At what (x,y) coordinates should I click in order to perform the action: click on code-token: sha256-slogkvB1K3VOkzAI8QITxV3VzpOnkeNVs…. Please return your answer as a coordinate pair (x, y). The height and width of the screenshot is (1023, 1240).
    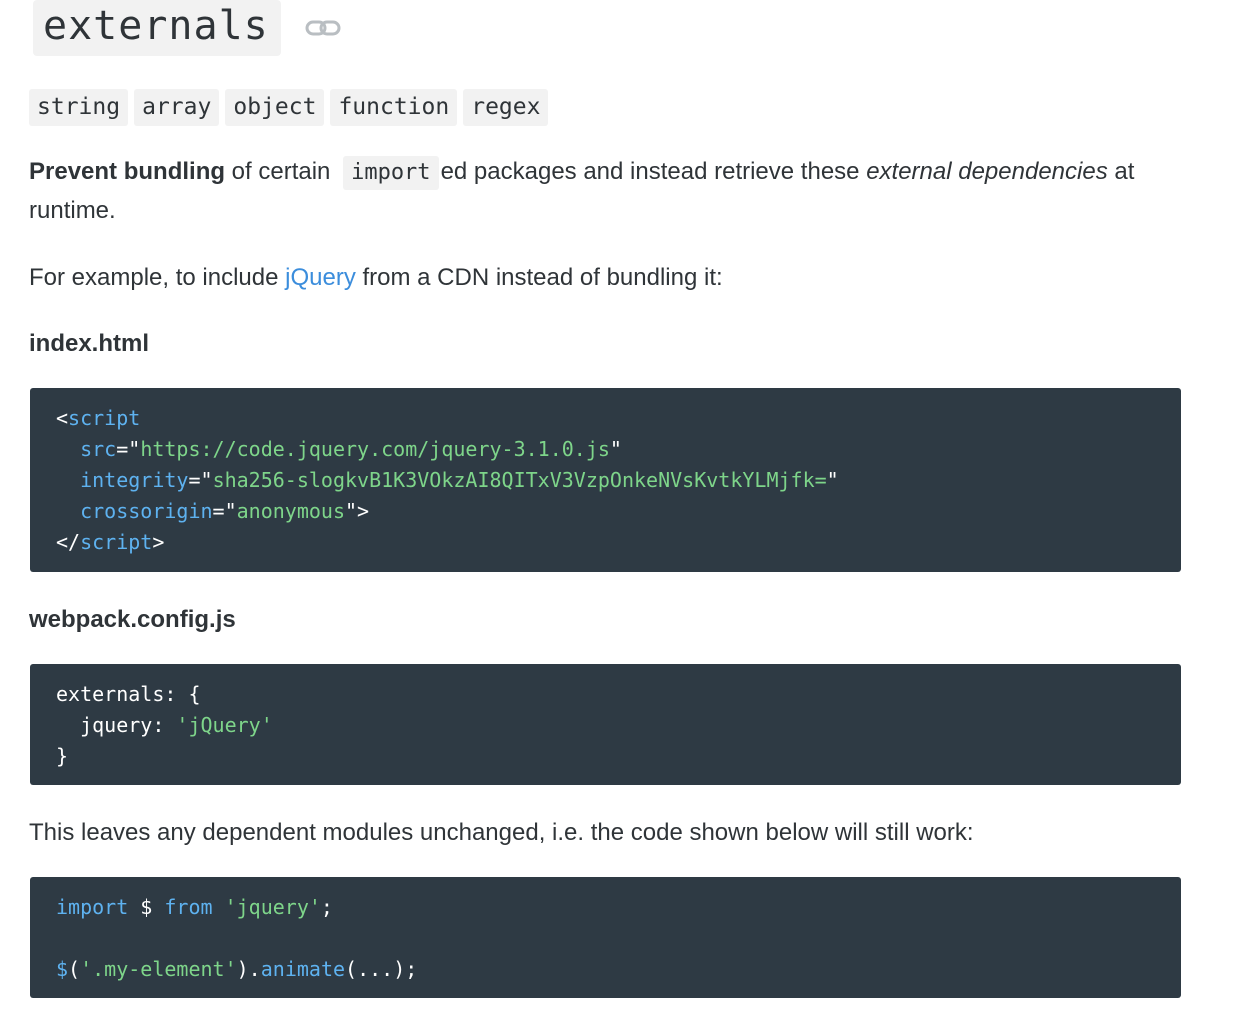
    Looking at the image, I should click on (519, 480).